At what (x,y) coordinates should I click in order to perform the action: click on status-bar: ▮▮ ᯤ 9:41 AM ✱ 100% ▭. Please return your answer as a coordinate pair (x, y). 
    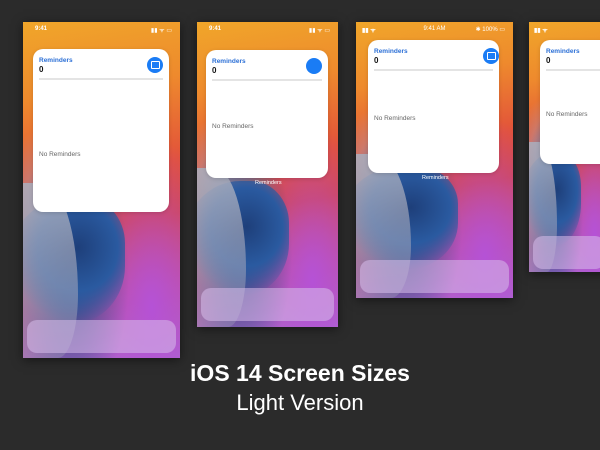
    Looking at the image, I should click on (434, 30).